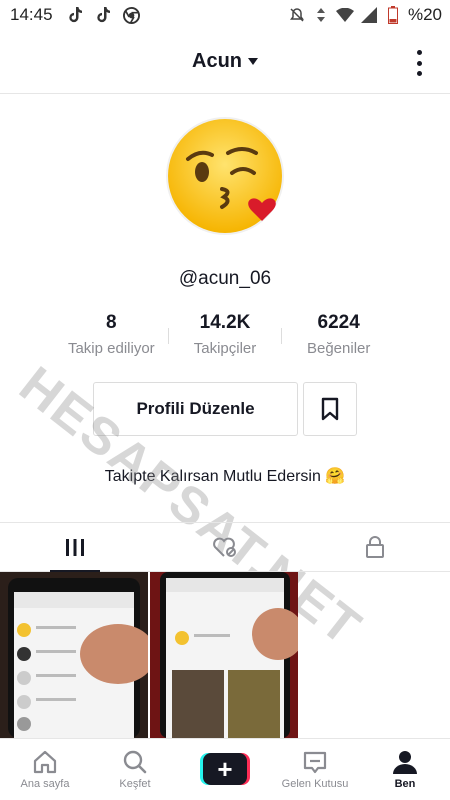  I want to click on battery-percent: %20, so click(424, 14).